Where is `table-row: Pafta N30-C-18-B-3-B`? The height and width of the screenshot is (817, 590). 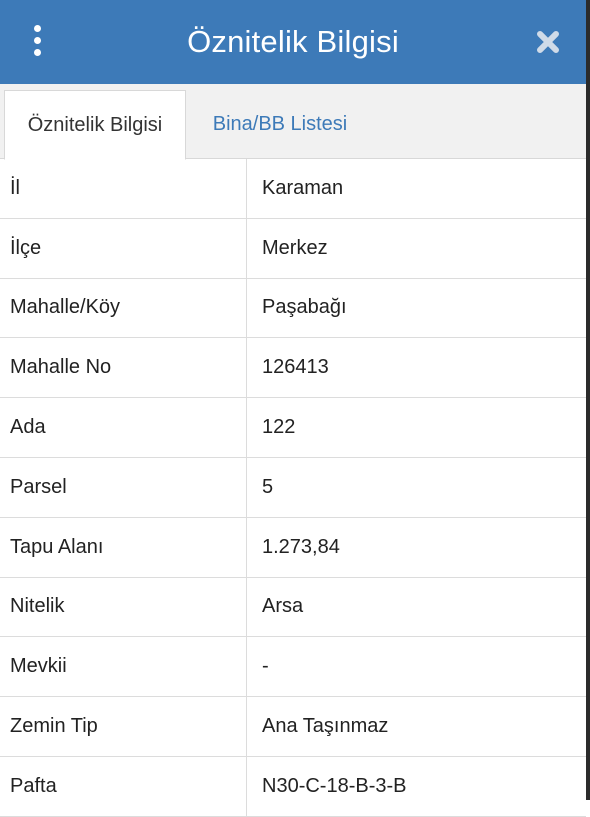
table-row: Pafta N30-C-18-B-3-B is located at coordinates (293, 786).